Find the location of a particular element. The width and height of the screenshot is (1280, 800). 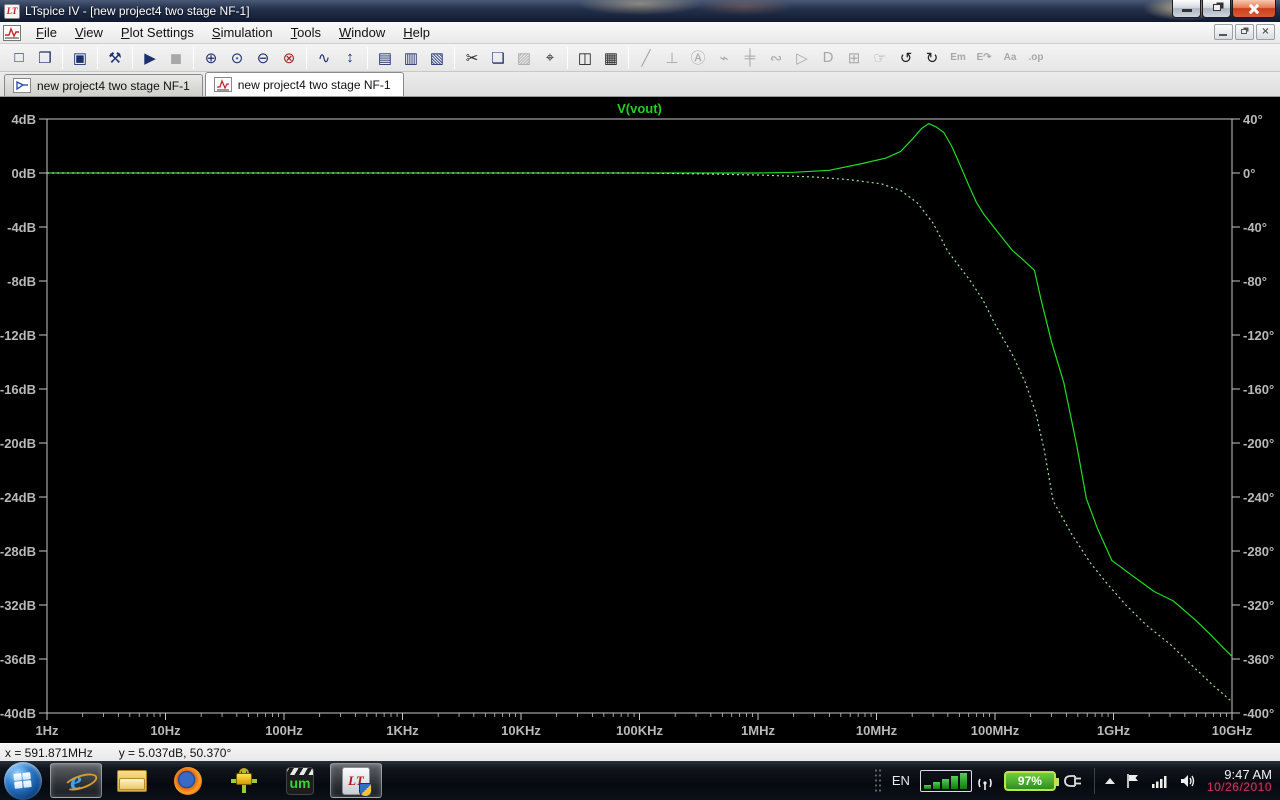

new-schematic-button: □ is located at coordinates (19, 58).